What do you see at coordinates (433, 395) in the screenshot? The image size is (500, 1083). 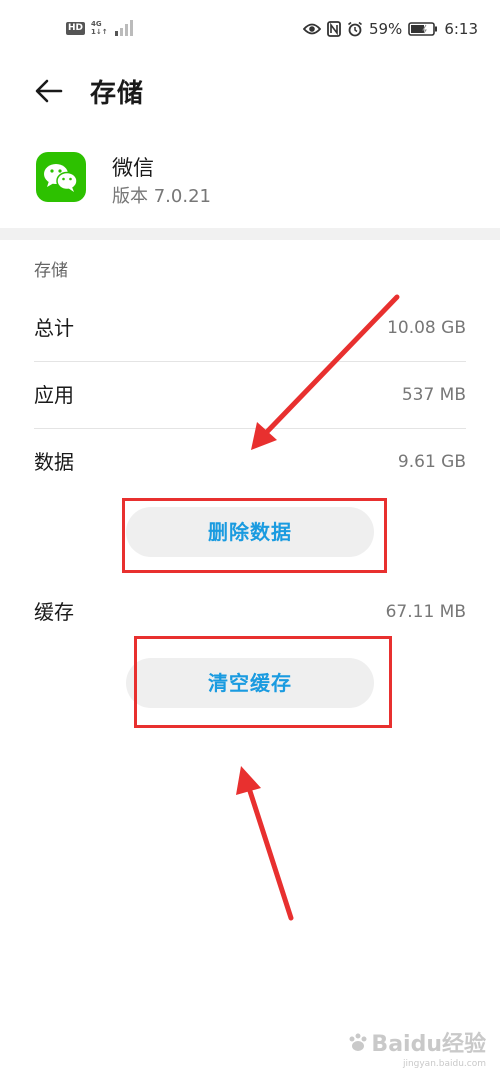 I see `row-value: 537 MB` at bounding box center [433, 395].